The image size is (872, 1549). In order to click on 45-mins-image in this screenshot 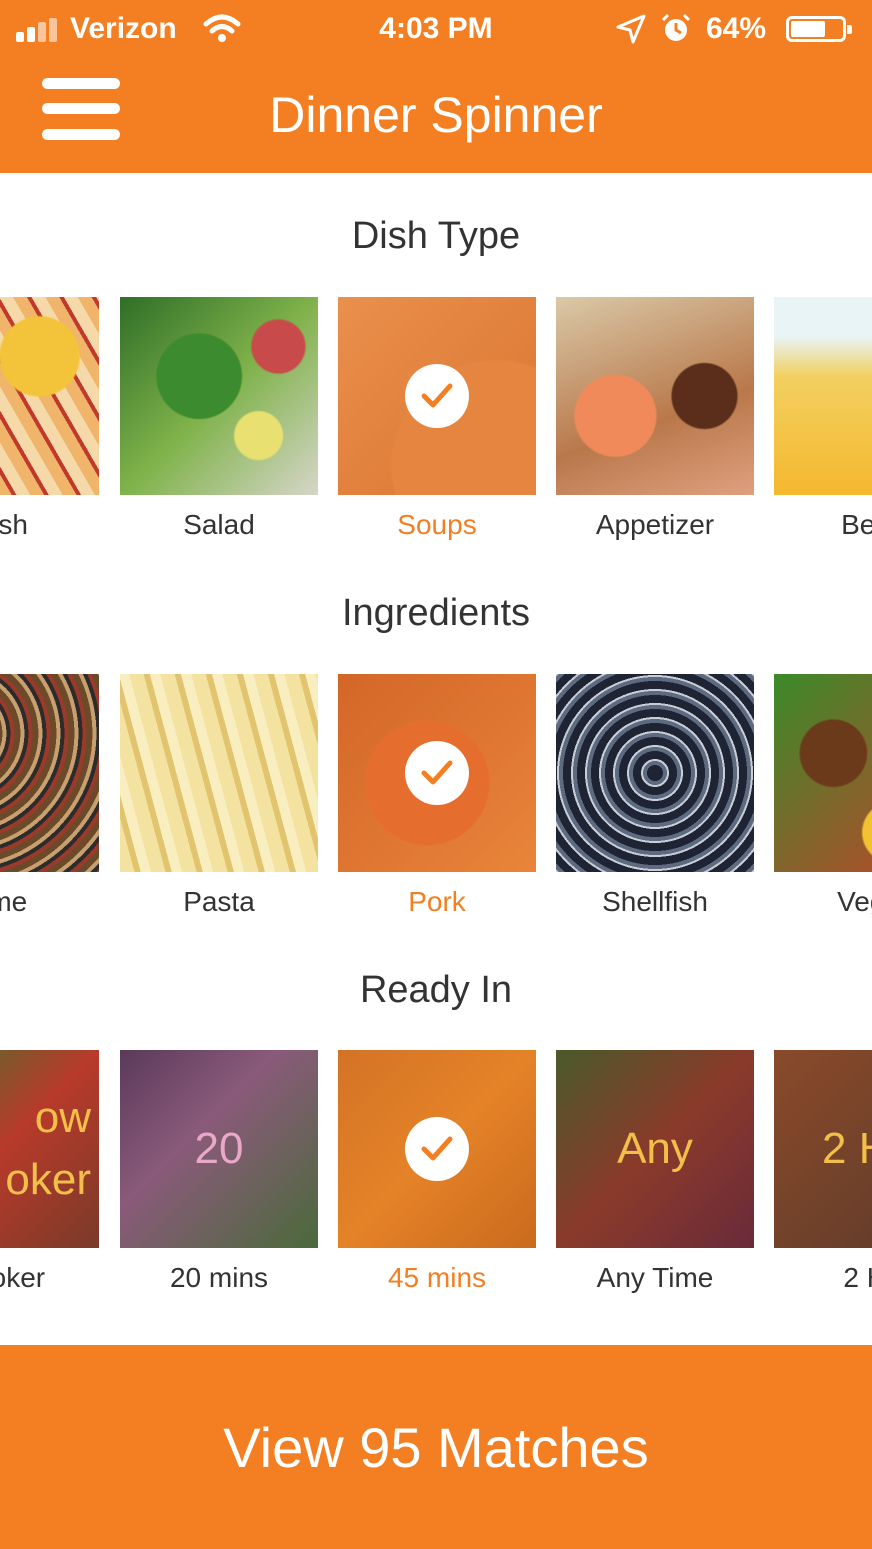, I will do `click(437, 1149)`.